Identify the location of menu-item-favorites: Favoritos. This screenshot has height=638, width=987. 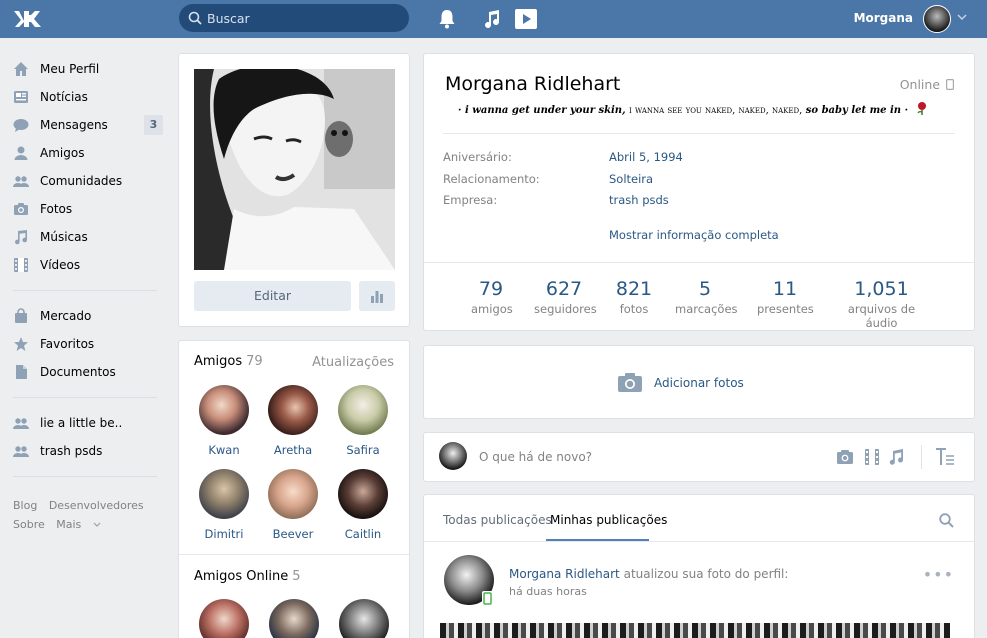
(88, 344).